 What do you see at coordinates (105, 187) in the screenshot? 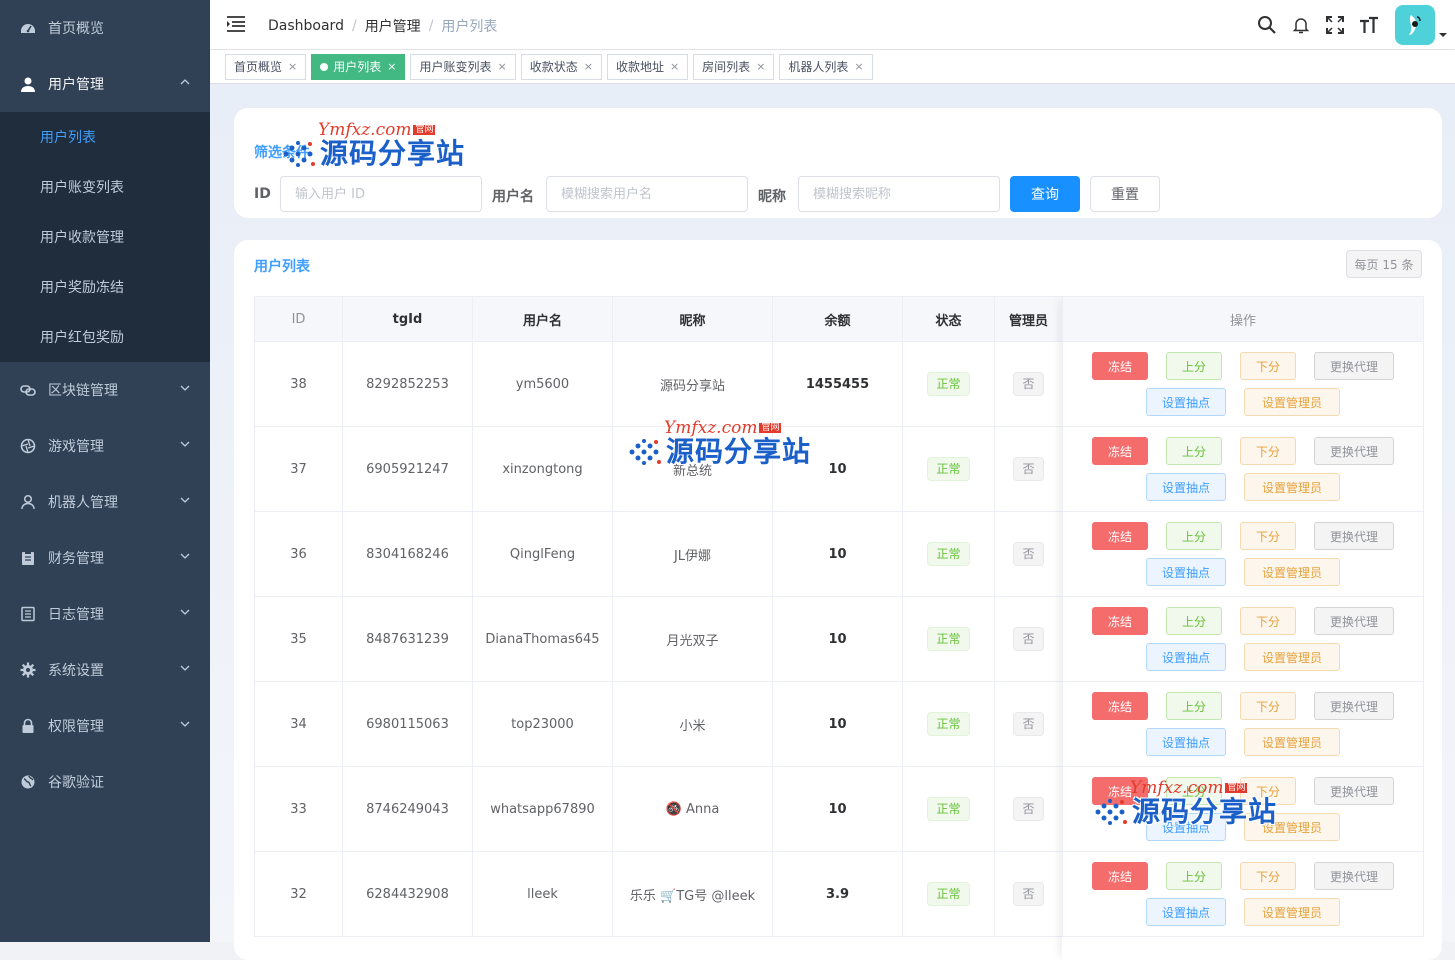
I see `sidebar-subitem-user-balance-changes: 用户账变列表` at bounding box center [105, 187].